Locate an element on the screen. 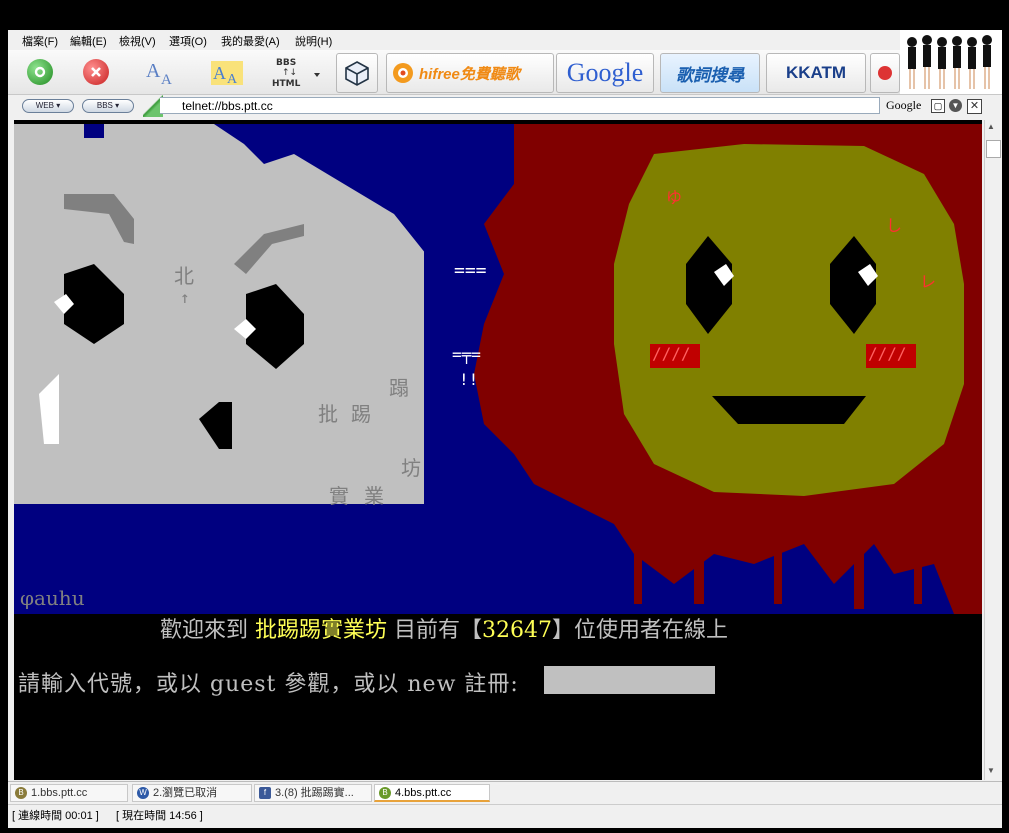  art-char-arrow: ↑ is located at coordinates (185, 297).